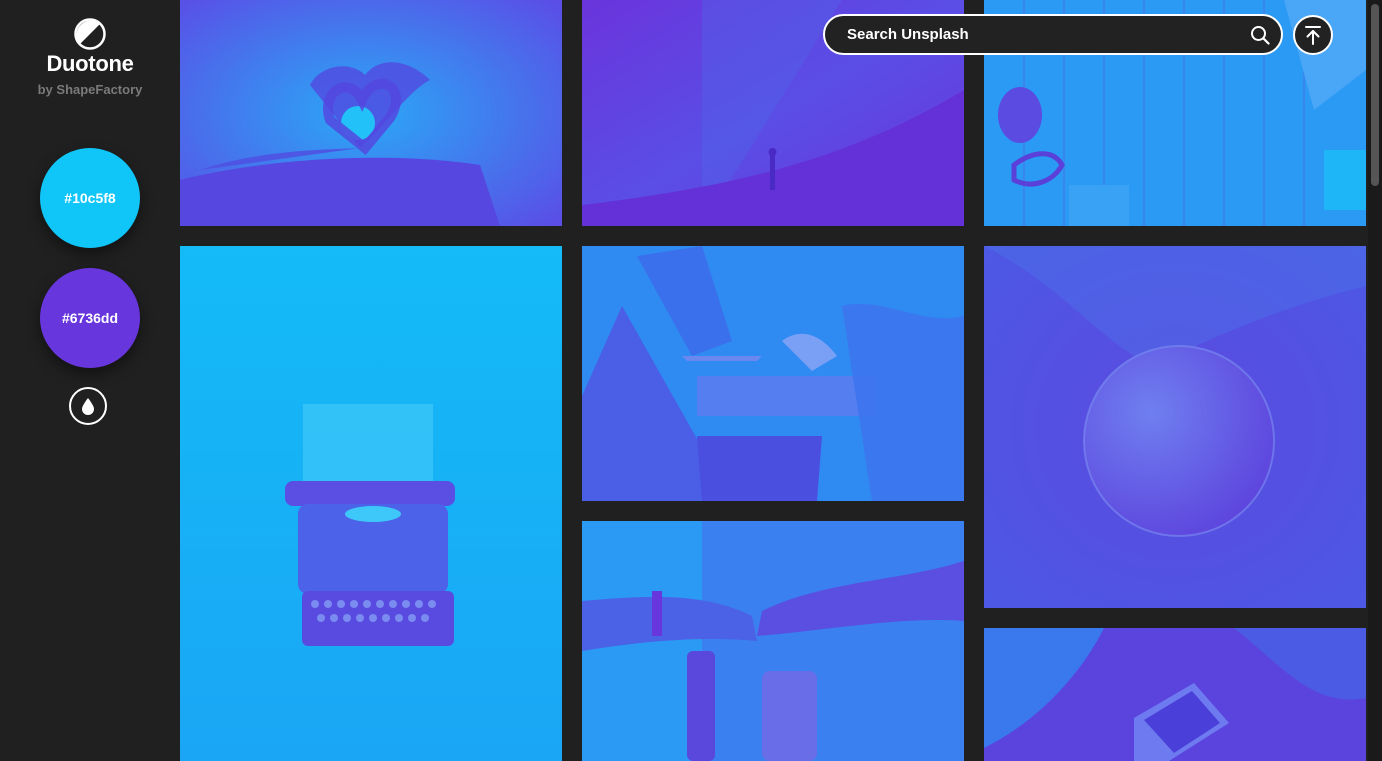 This screenshot has height=761, width=1382. I want to click on gallery-image-laptops-meeting, so click(773, 373).